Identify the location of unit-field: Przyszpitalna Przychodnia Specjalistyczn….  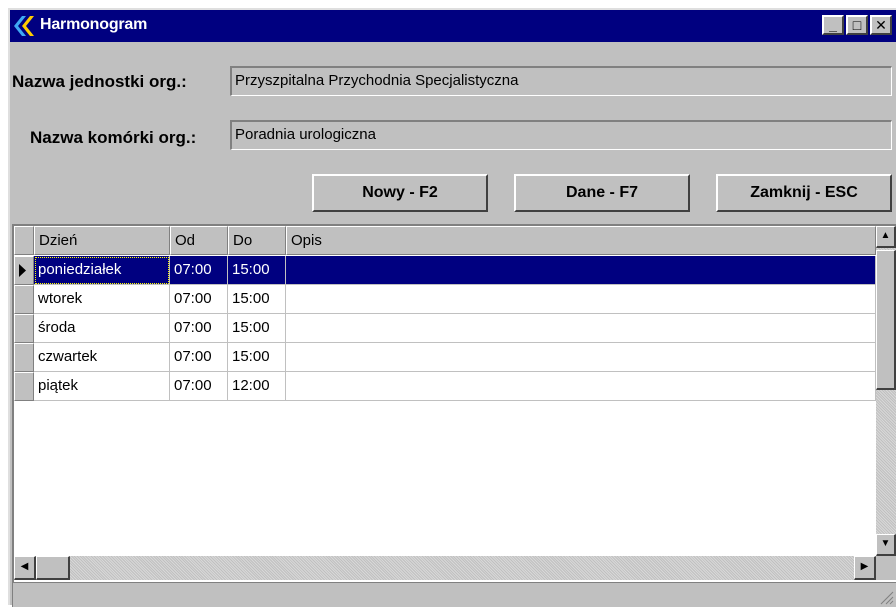
(561, 81).